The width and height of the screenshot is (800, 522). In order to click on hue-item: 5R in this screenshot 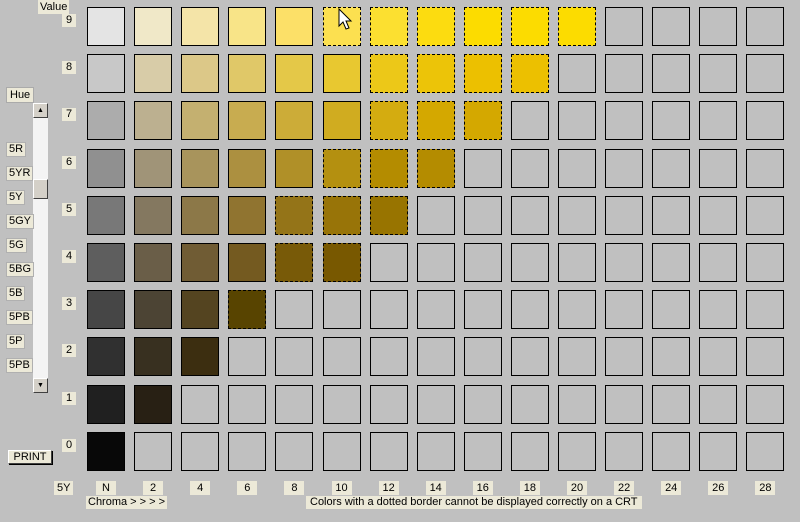, I will do `click(16, 149)`.